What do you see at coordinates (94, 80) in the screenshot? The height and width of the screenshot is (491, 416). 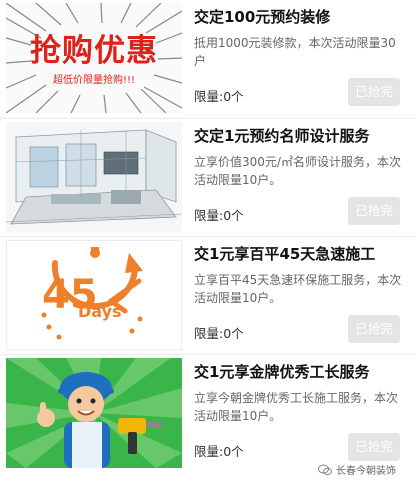 I see `promo-subtitle: 超低价限量抢购!!!` at bounding box center [94, 80].